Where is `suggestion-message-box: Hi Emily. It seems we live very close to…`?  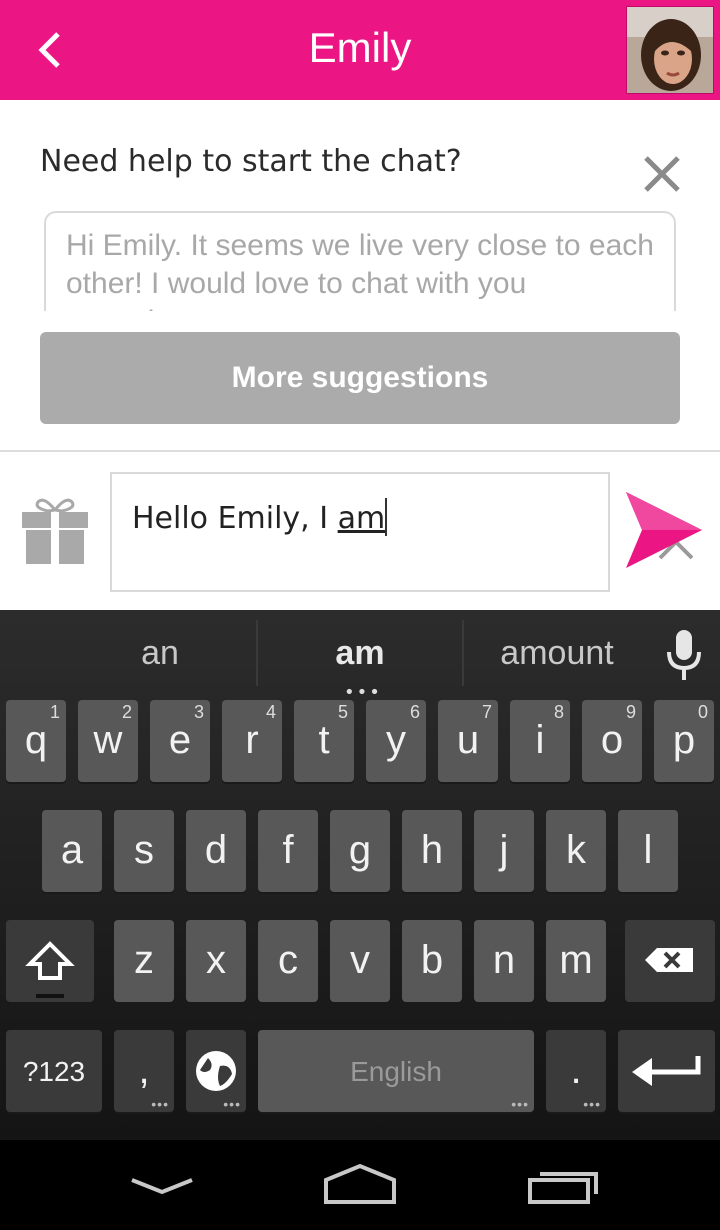 suggestion-message-box: Hi Emily. It seems we live very close to… is located at coordinates (360, 261).